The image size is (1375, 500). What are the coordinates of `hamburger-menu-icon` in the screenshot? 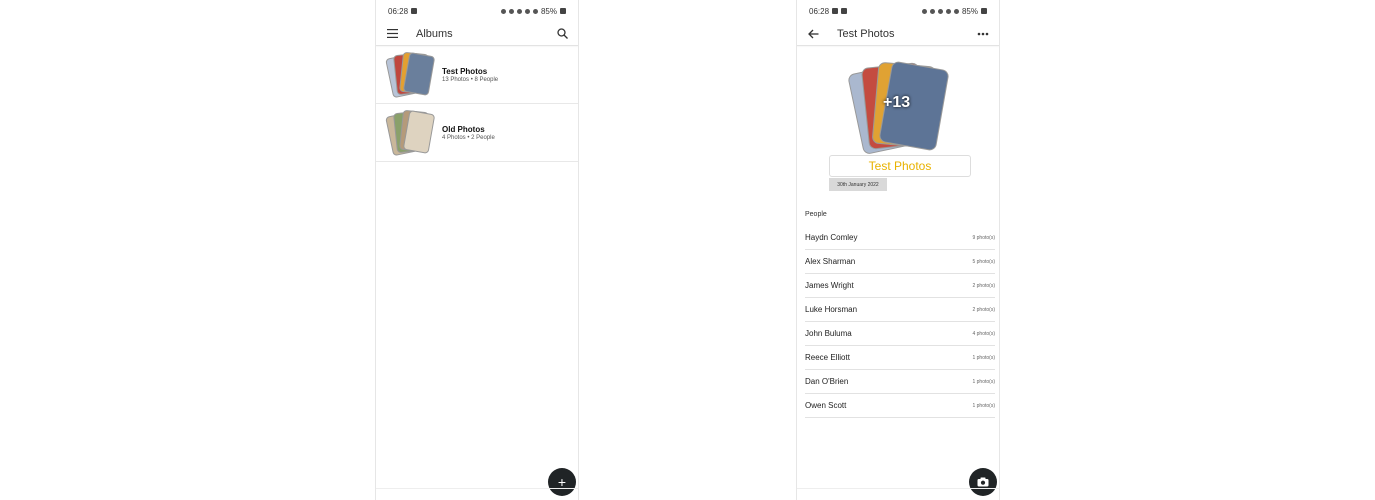 It's located at (392, 33).